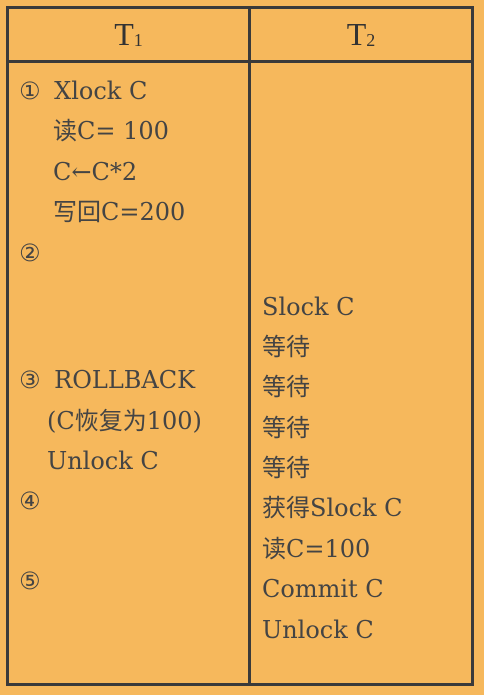 This screenshot has width=484, height=695. I want to click on t1-step1-row: ① Xlock C, so click(83, 91).